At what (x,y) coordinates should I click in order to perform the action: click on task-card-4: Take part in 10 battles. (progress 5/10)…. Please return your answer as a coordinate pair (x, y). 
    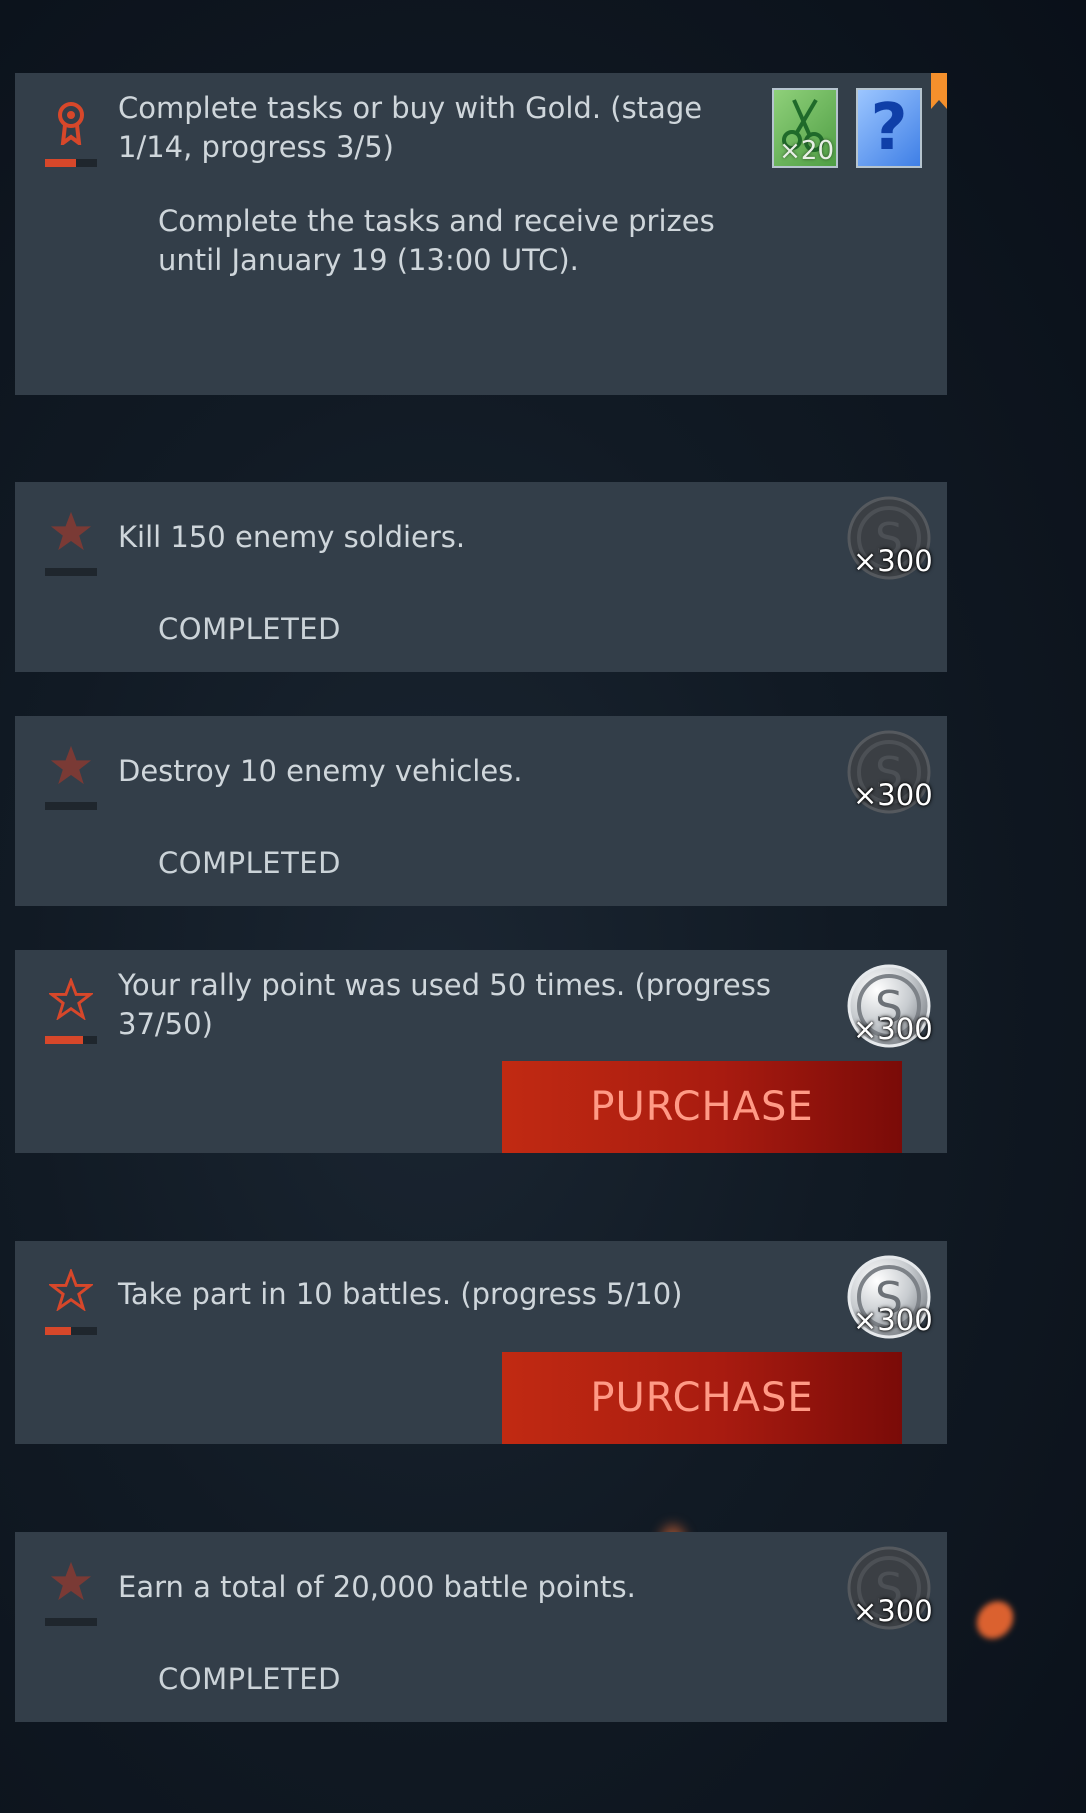
    Looking at the image, I should click on (481, 1342).